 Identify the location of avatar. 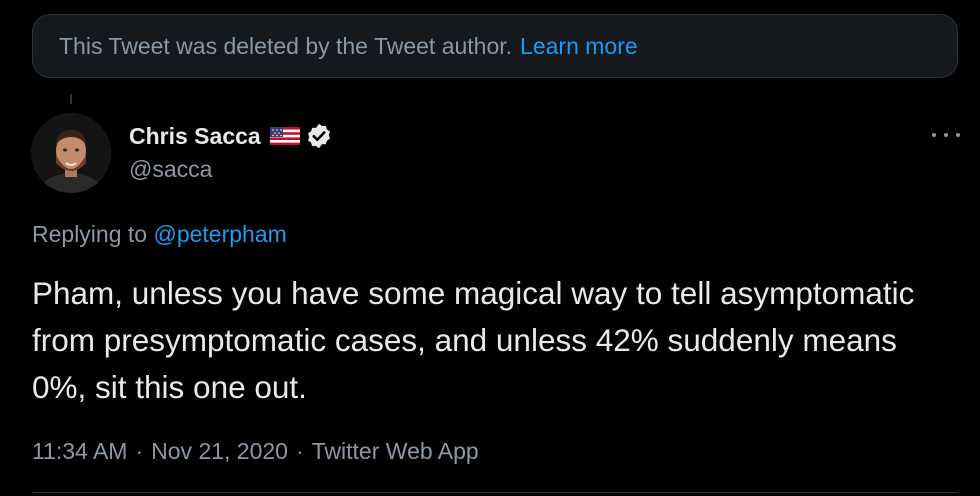
(71, 153).